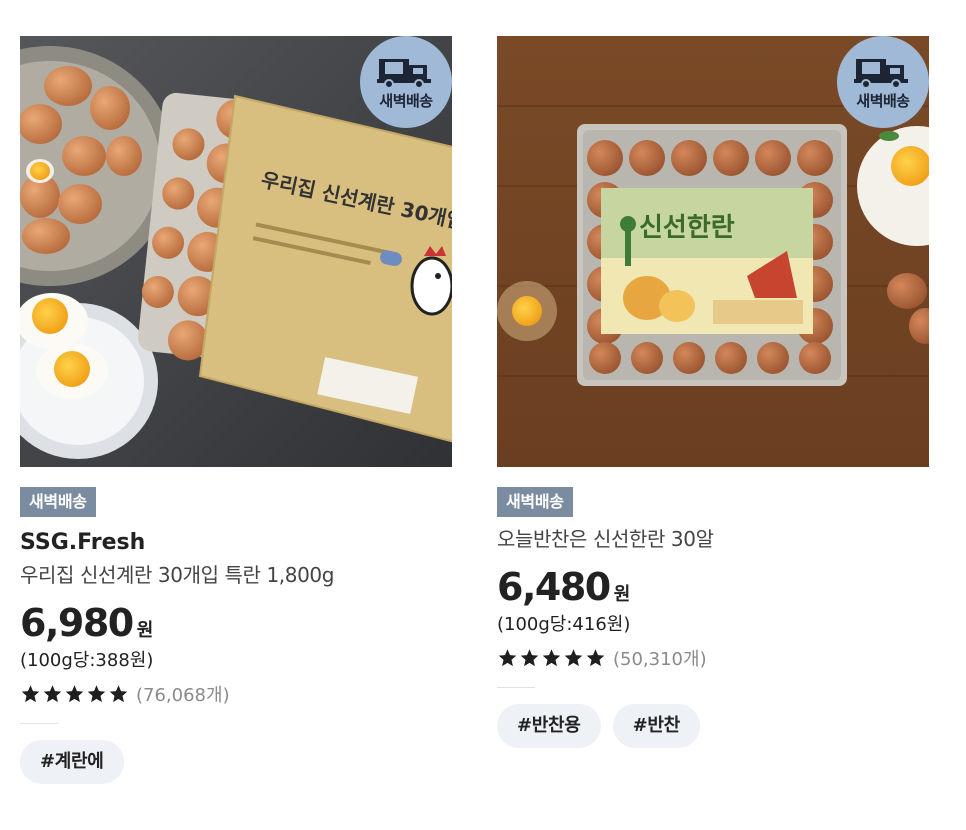 The height and width of the screenshot is (830, 966). I want to click on unit-price: (100g당:388원), so click(87, 660).